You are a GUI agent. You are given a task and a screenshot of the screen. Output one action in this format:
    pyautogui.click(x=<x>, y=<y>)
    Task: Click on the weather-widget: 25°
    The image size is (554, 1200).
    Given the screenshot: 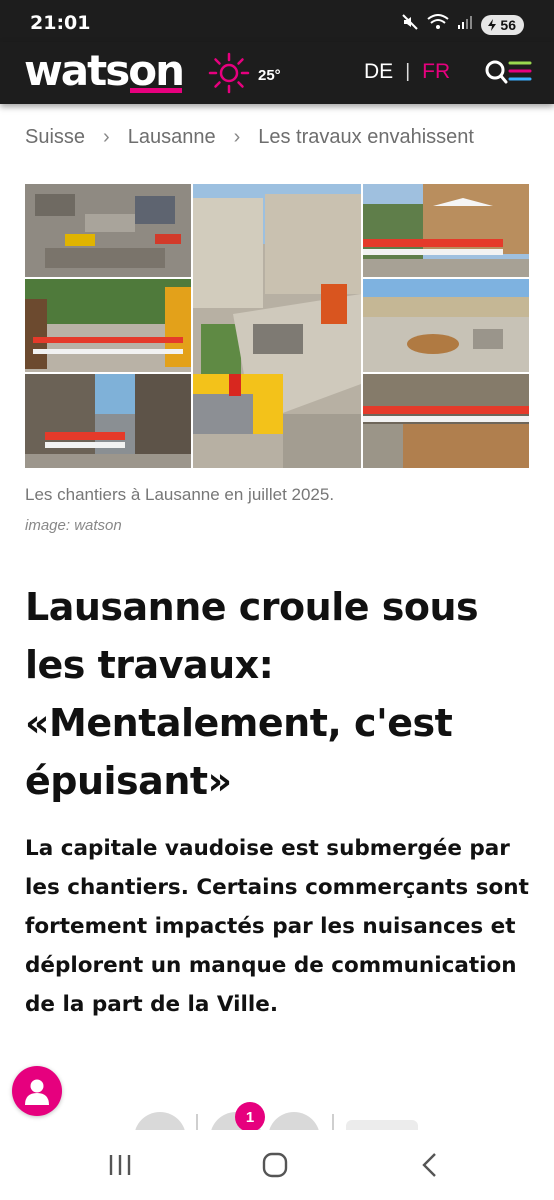 What is the action you would take?
    pyautogui.click(x=244, y=75)
    